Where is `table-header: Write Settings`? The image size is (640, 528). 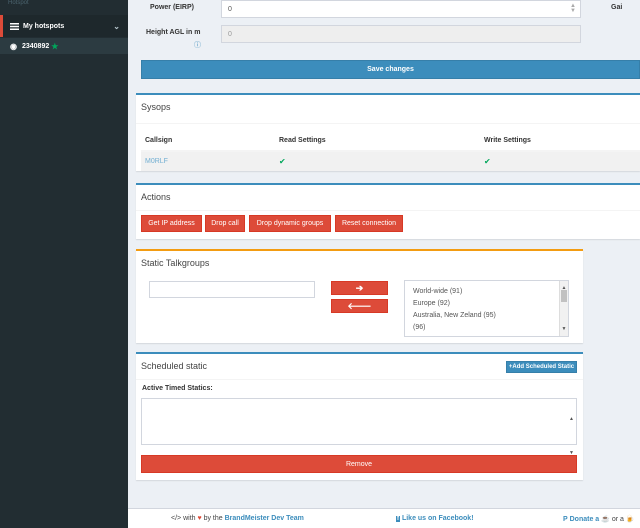
table-header: Write Settings is located at coordinates (560, 141).